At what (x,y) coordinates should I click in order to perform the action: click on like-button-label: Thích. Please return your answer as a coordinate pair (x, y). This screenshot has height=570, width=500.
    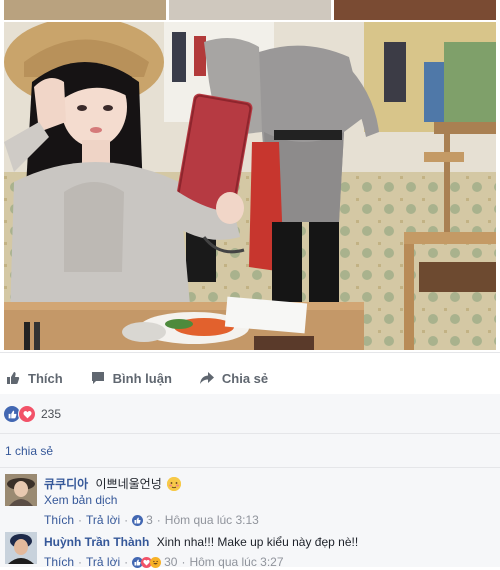
    Looking at the image, I should click on (45, 378).